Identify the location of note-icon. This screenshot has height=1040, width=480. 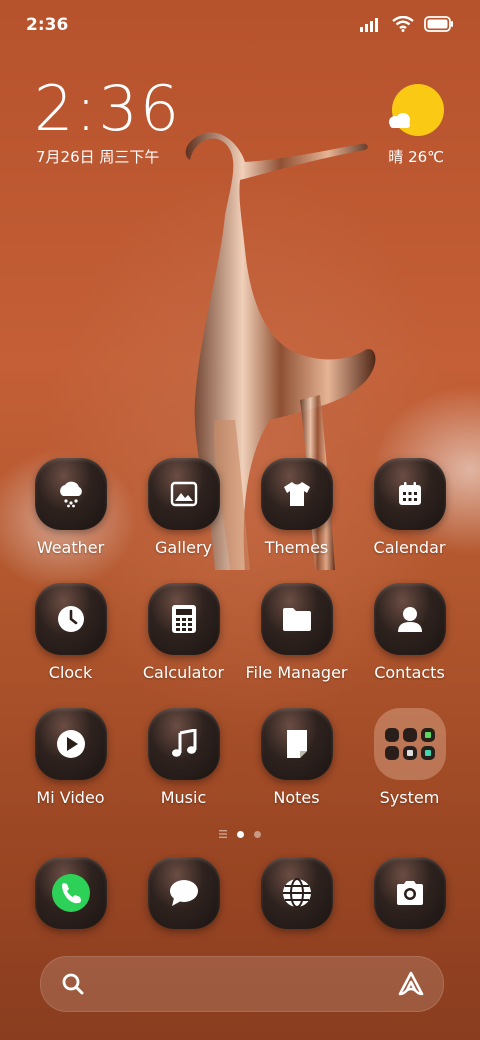
(296, 744).